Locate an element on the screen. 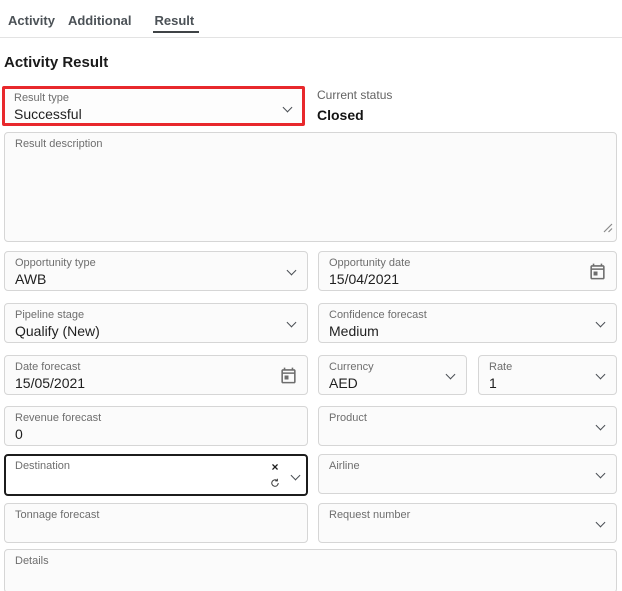 This screenshot has height=591, width=622. date-forecast-field: Date forecast 15/05/2021 is located at coordinates (156, 375).